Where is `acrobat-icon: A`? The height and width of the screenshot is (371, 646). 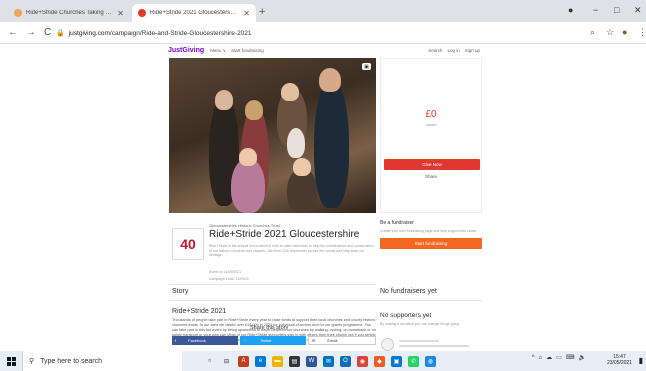
acrobat-icon: A is located at coordinates (243, 361).